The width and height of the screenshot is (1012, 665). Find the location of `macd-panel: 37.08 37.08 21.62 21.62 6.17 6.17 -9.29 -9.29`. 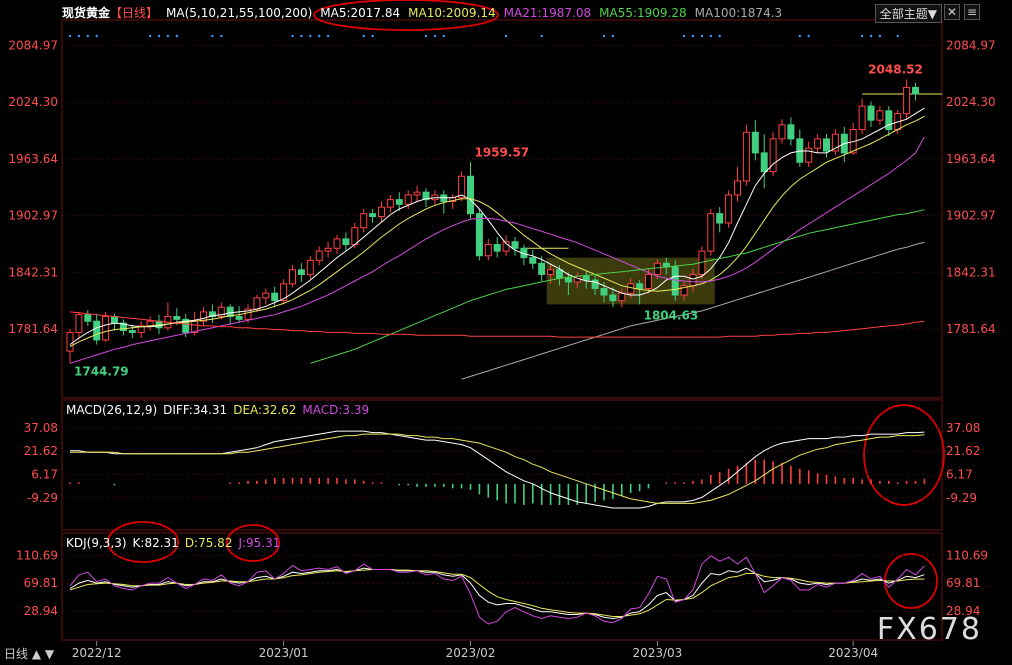

macd-panel: 37.08 37.08 21.62 21.62 6.17 6.17 -9.29 -9.29 is located at coordinates (502, 465).